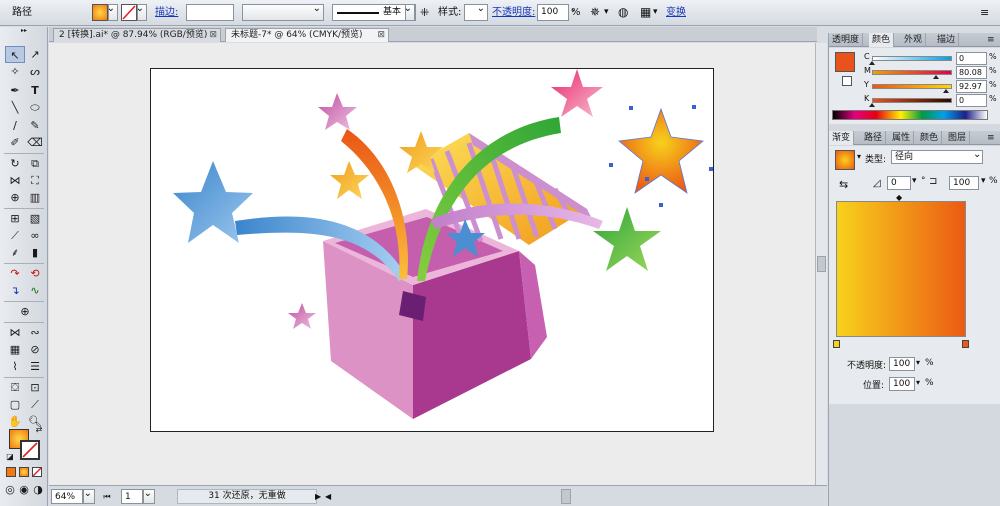 The height and width of the screenshot is (506, 1000). I want to click on angle-dropdown-icon: ▾, so click(914, 181).